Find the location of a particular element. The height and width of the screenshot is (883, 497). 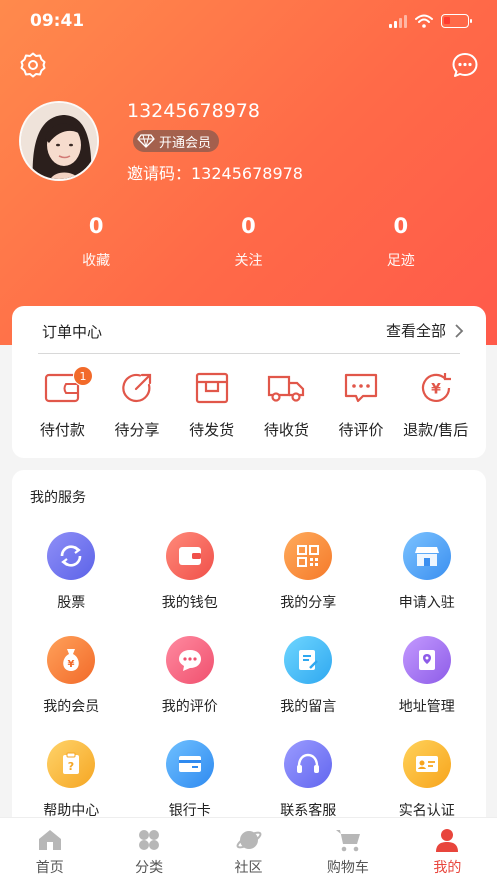

pending-payment-badge: 1 is located at coordinates (83, 376).